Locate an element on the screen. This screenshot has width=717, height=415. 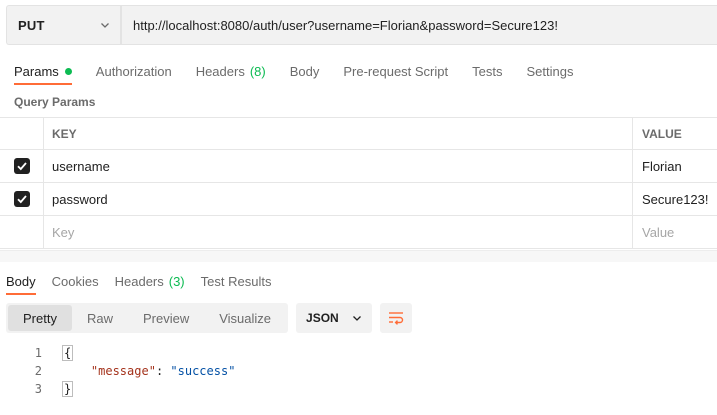
format-select: JSON is located at coordinates (334, 318).